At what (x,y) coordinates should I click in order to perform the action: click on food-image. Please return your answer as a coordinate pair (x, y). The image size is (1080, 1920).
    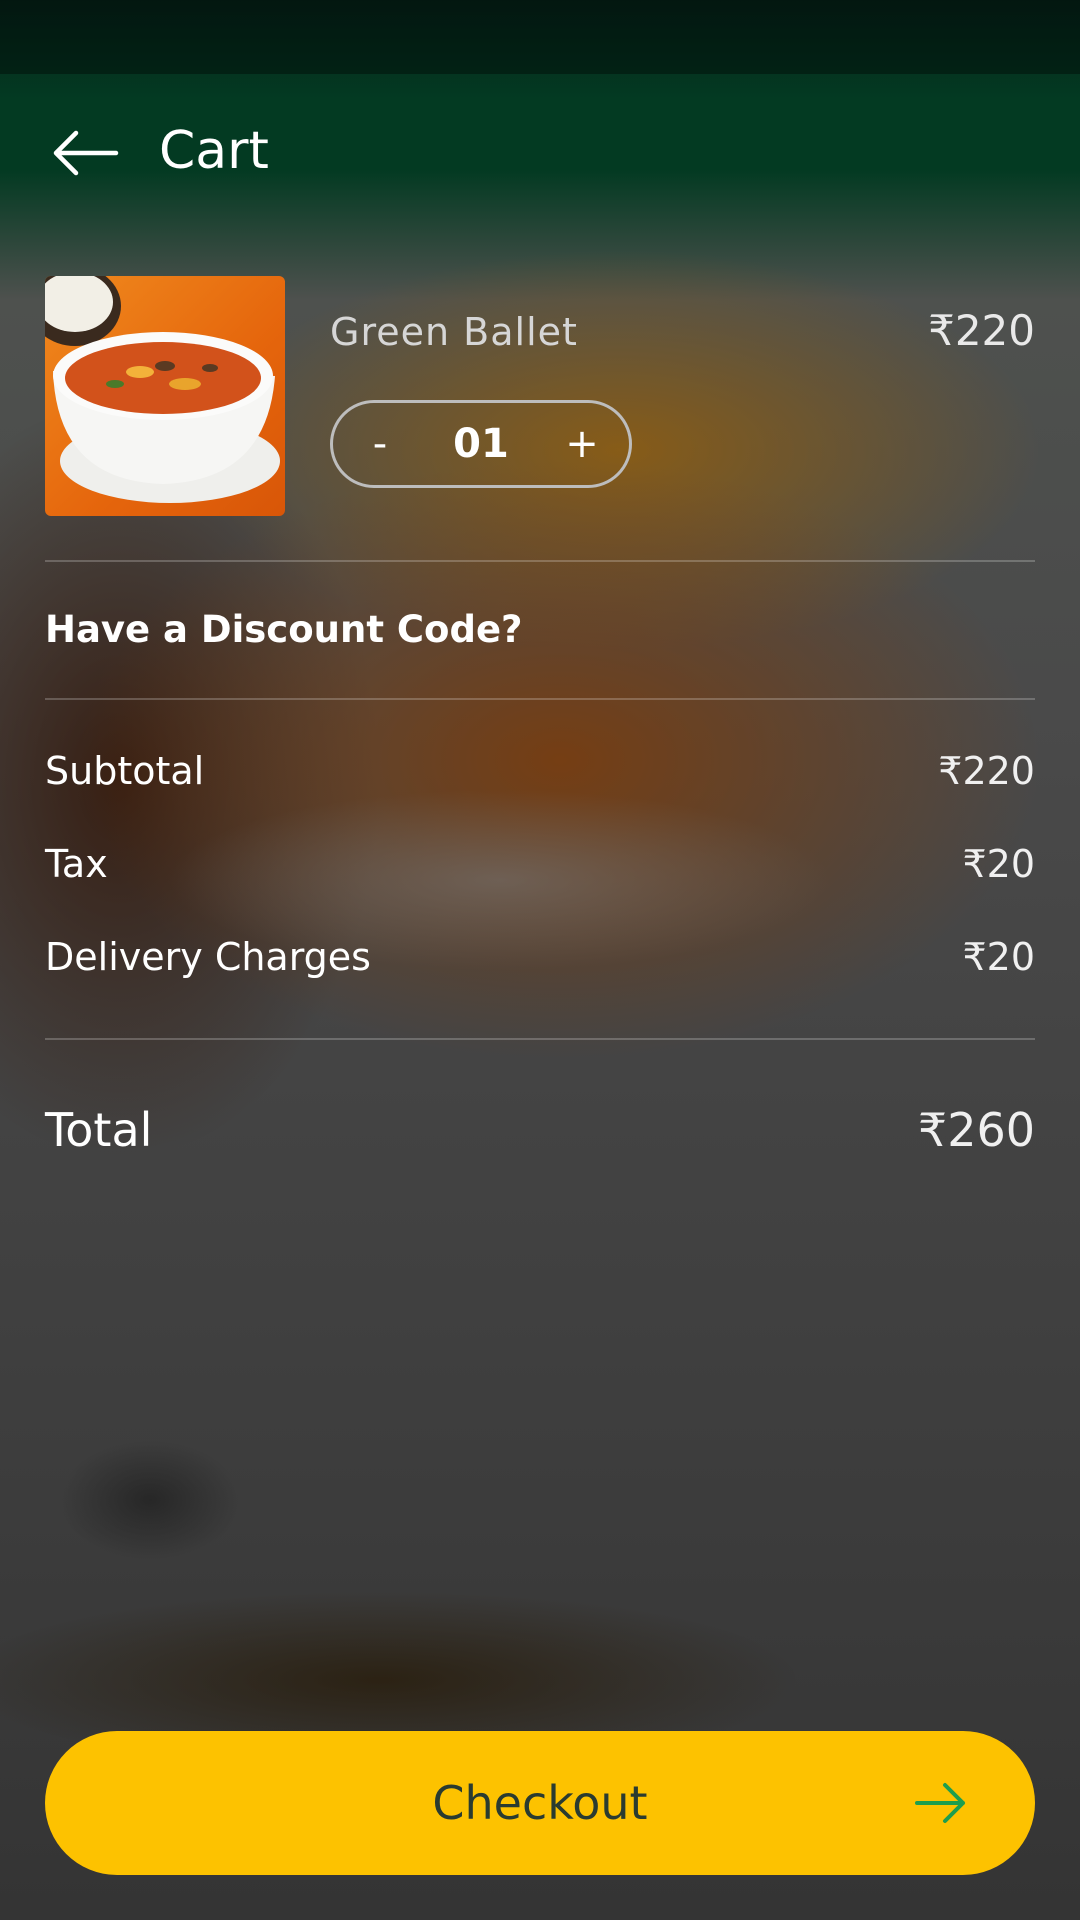
    Looking at the image, I should click on (165, 396).